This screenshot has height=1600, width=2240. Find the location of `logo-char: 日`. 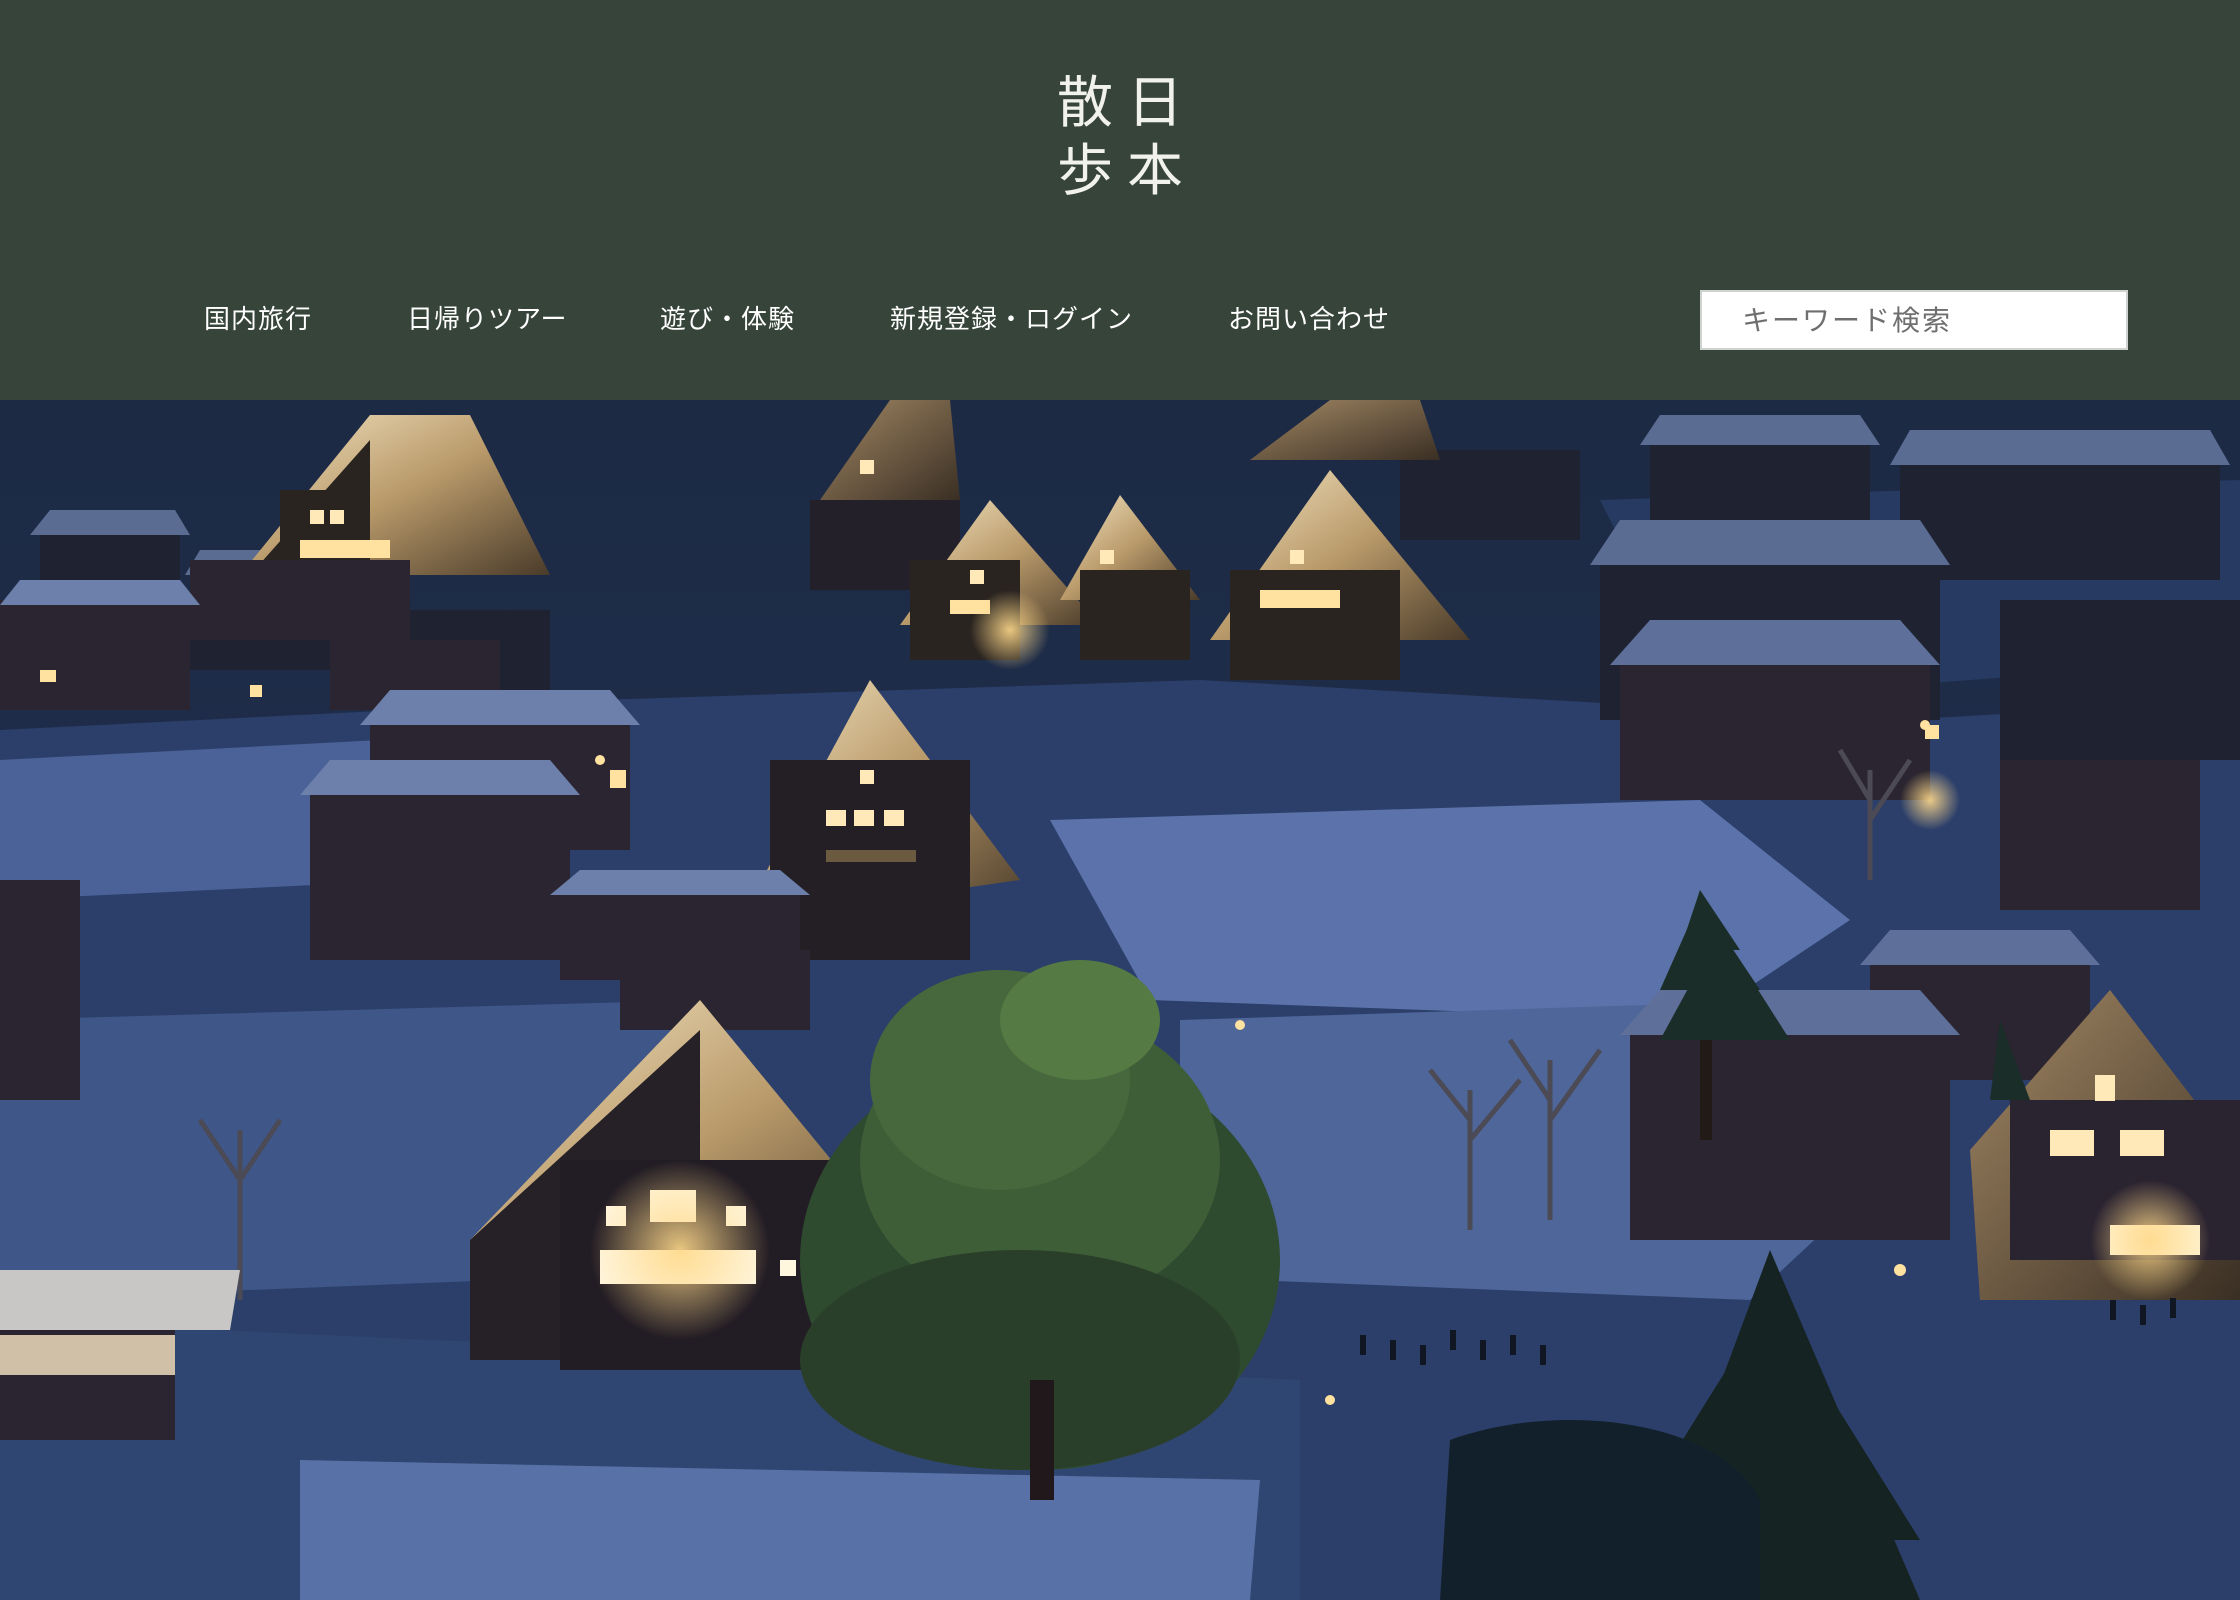

logo-char: 日 is located at coordinates (1155, 103).